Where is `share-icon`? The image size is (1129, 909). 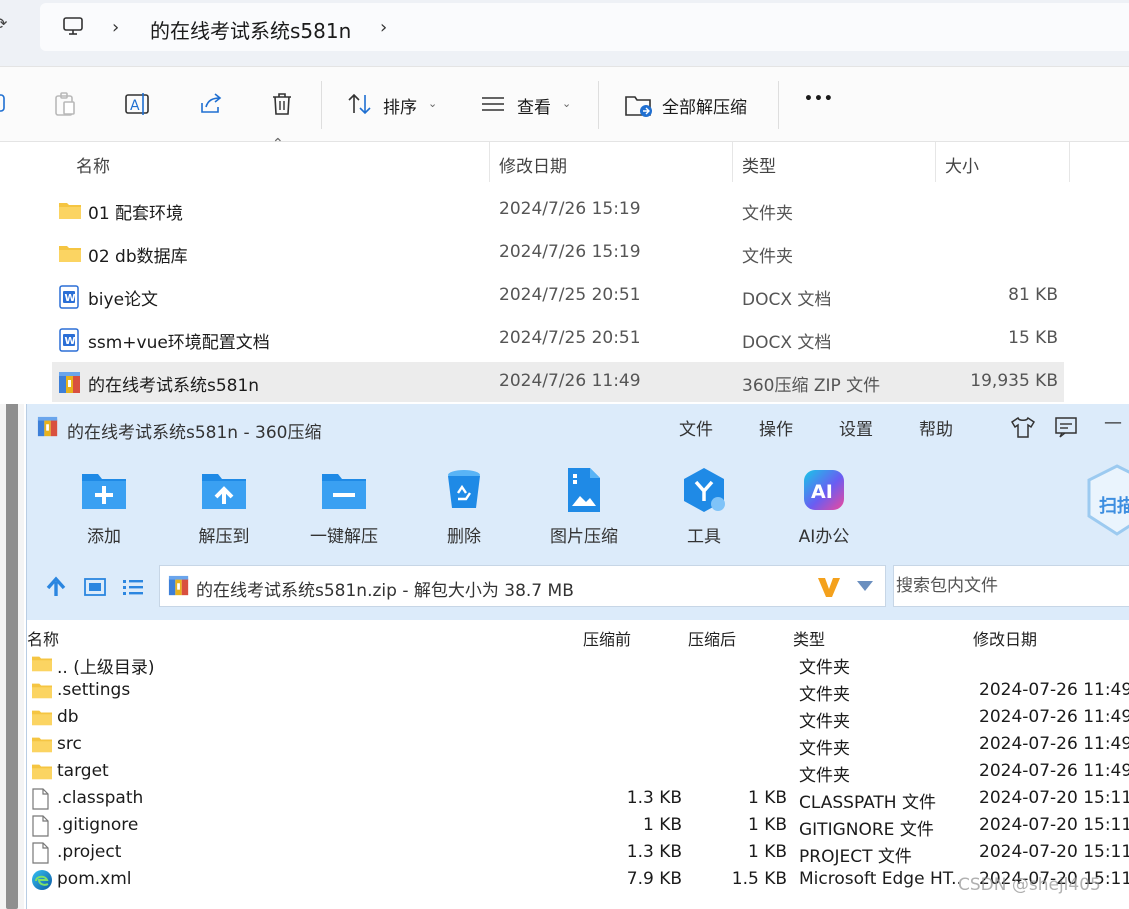
share-icon is located at coordinates (211, 104).